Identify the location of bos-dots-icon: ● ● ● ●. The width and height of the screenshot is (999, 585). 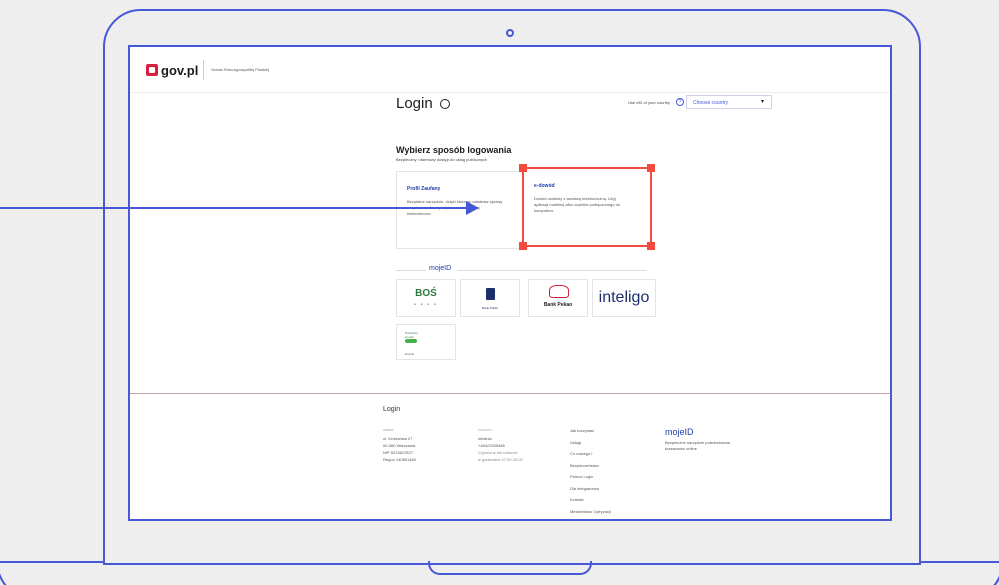
(426, 304).